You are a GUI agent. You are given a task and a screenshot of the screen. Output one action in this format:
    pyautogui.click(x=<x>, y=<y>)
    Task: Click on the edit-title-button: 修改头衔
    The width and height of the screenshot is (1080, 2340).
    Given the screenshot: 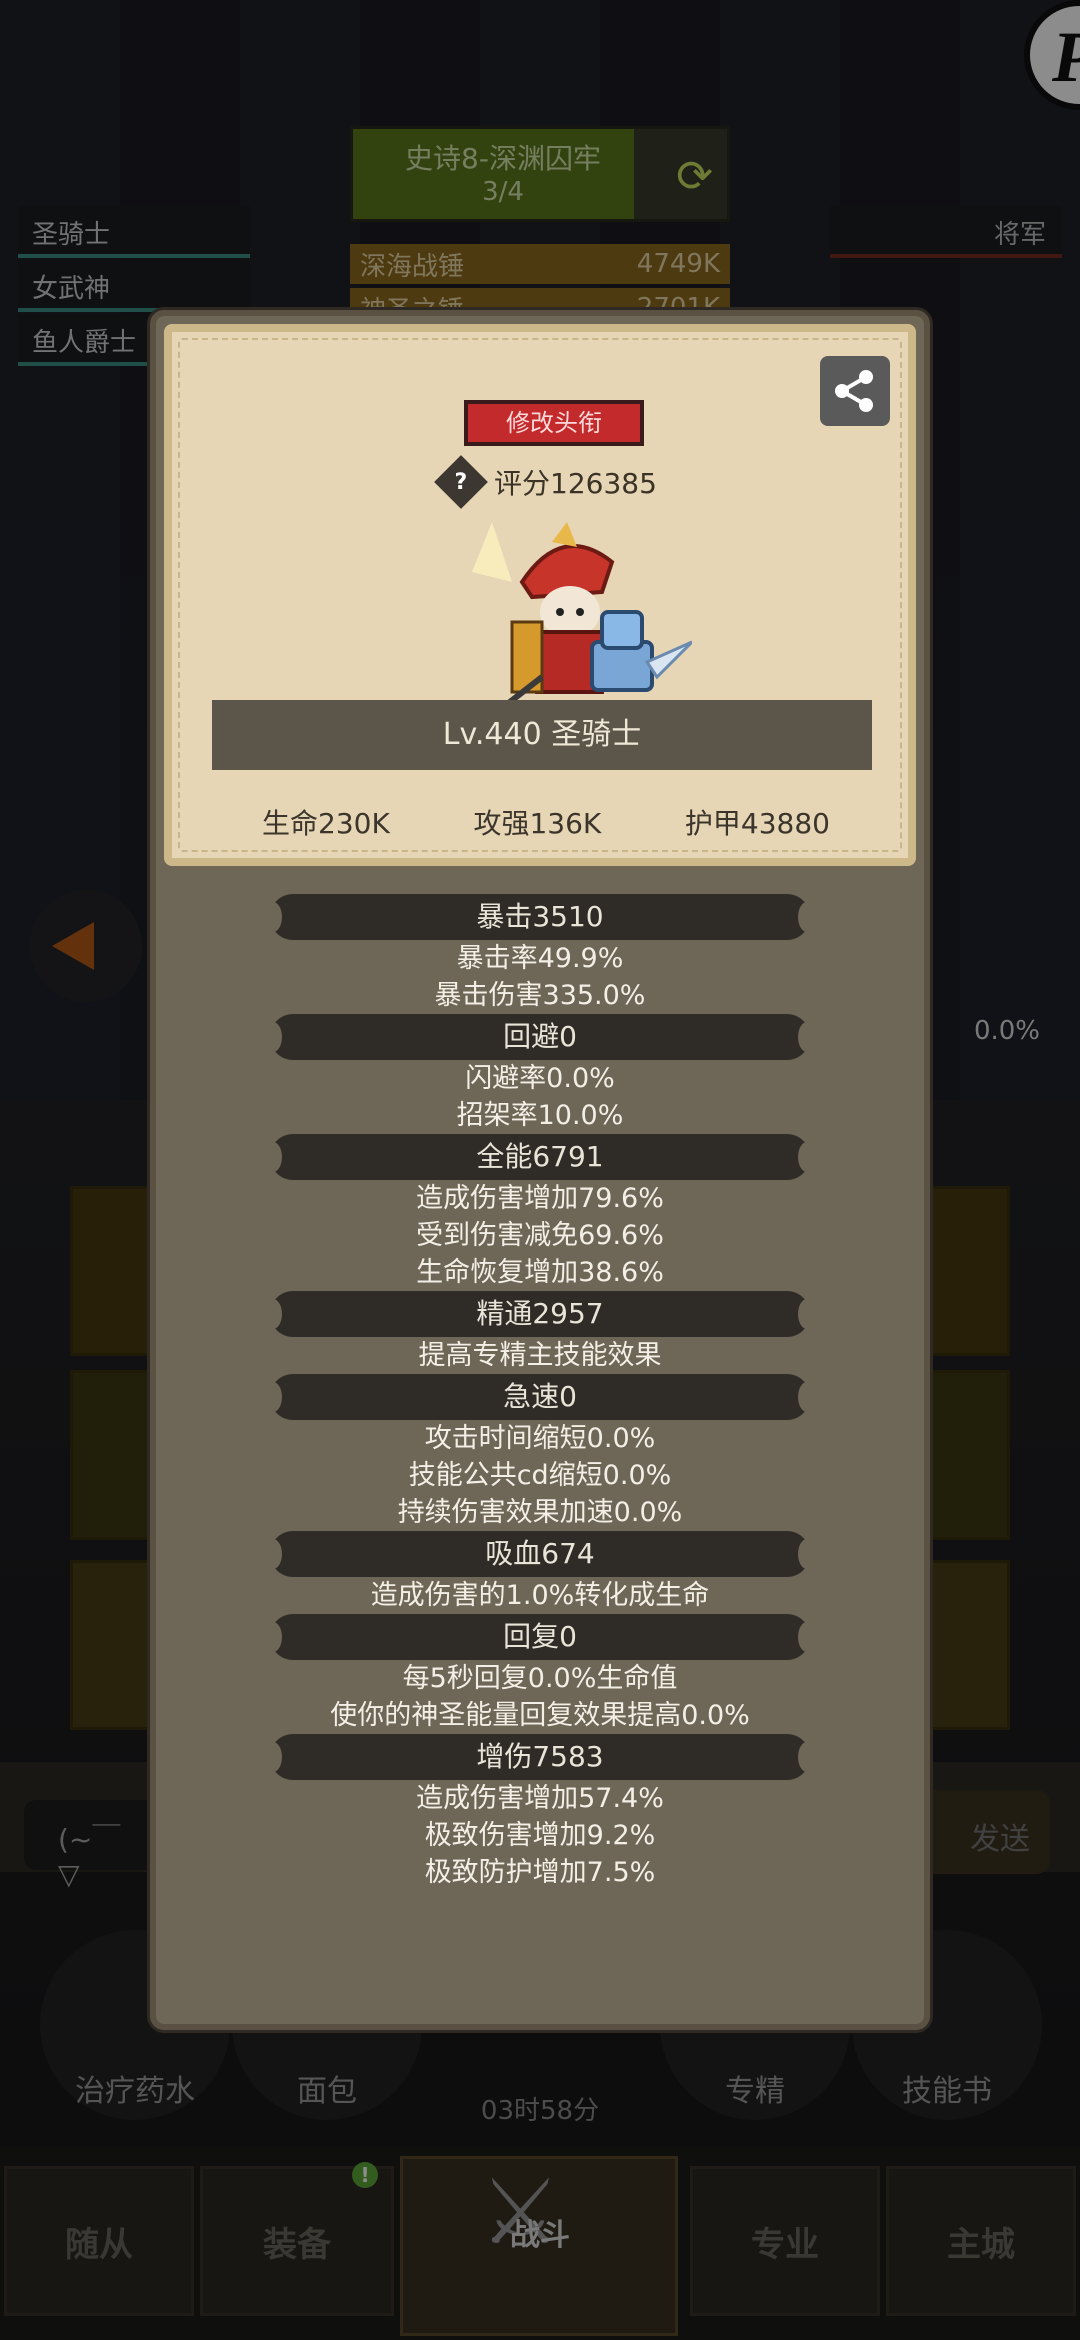 What is the action you would take?
    pyautogui.click(x=554, y=423)
    